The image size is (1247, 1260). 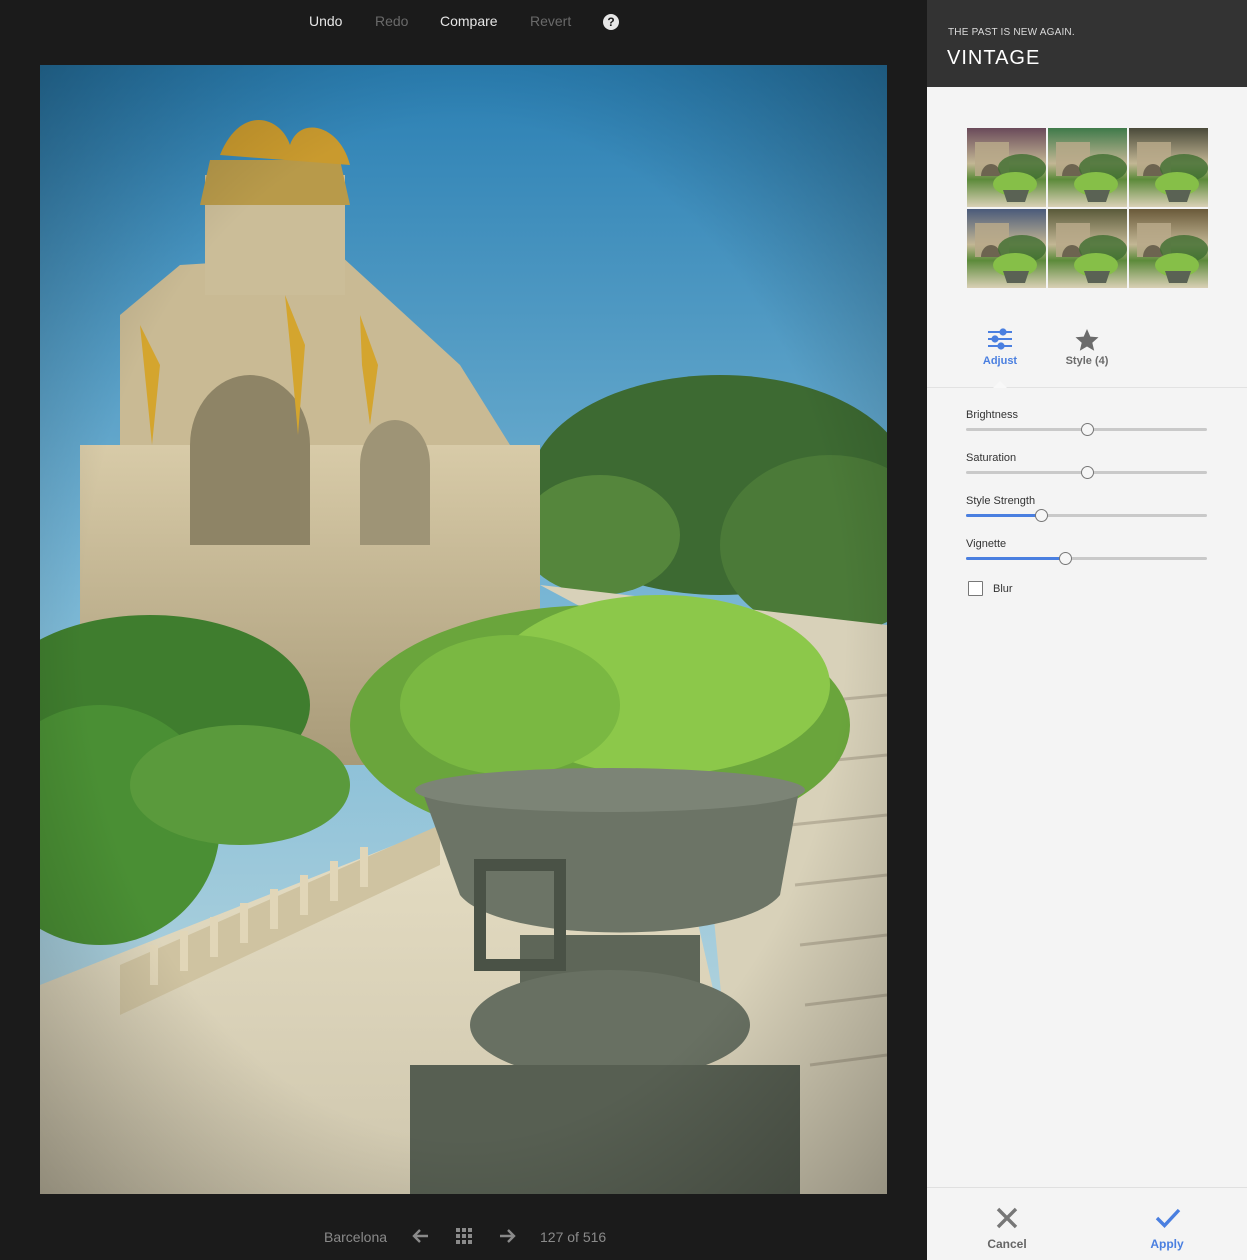 I want to click on undo-button: Undo, so click(x=325, y=21).